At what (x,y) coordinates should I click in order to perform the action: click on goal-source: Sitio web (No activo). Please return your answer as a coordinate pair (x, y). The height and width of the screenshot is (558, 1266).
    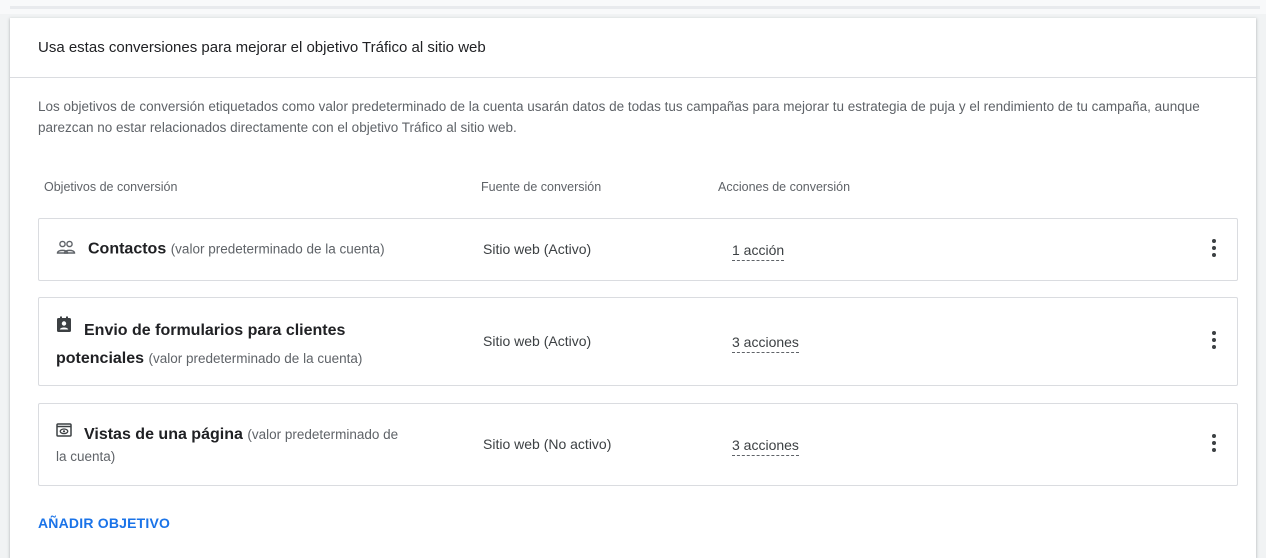
    Looking at the image, I should click on (547, 444).